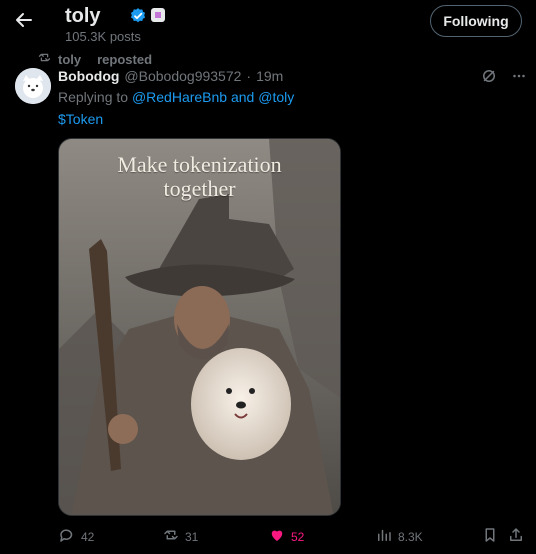  I want to click on heart-icon, so click(277, 536).